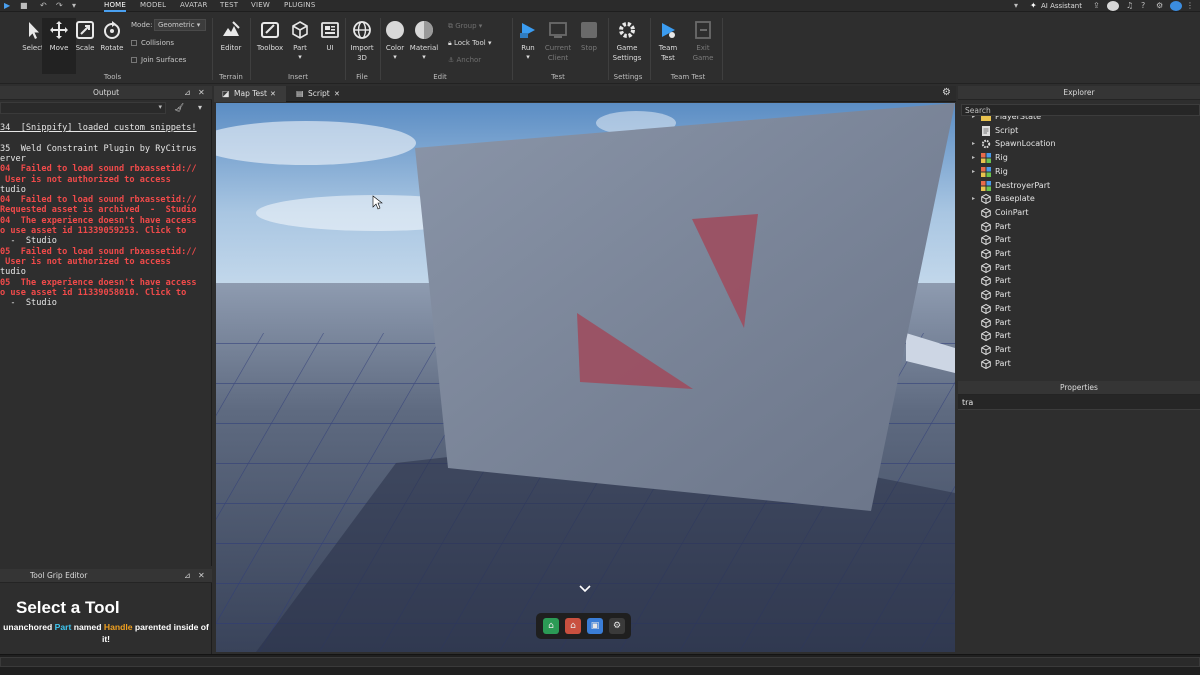  I want to click on select-tool-heading: Select a Tool, so click(68, 607).